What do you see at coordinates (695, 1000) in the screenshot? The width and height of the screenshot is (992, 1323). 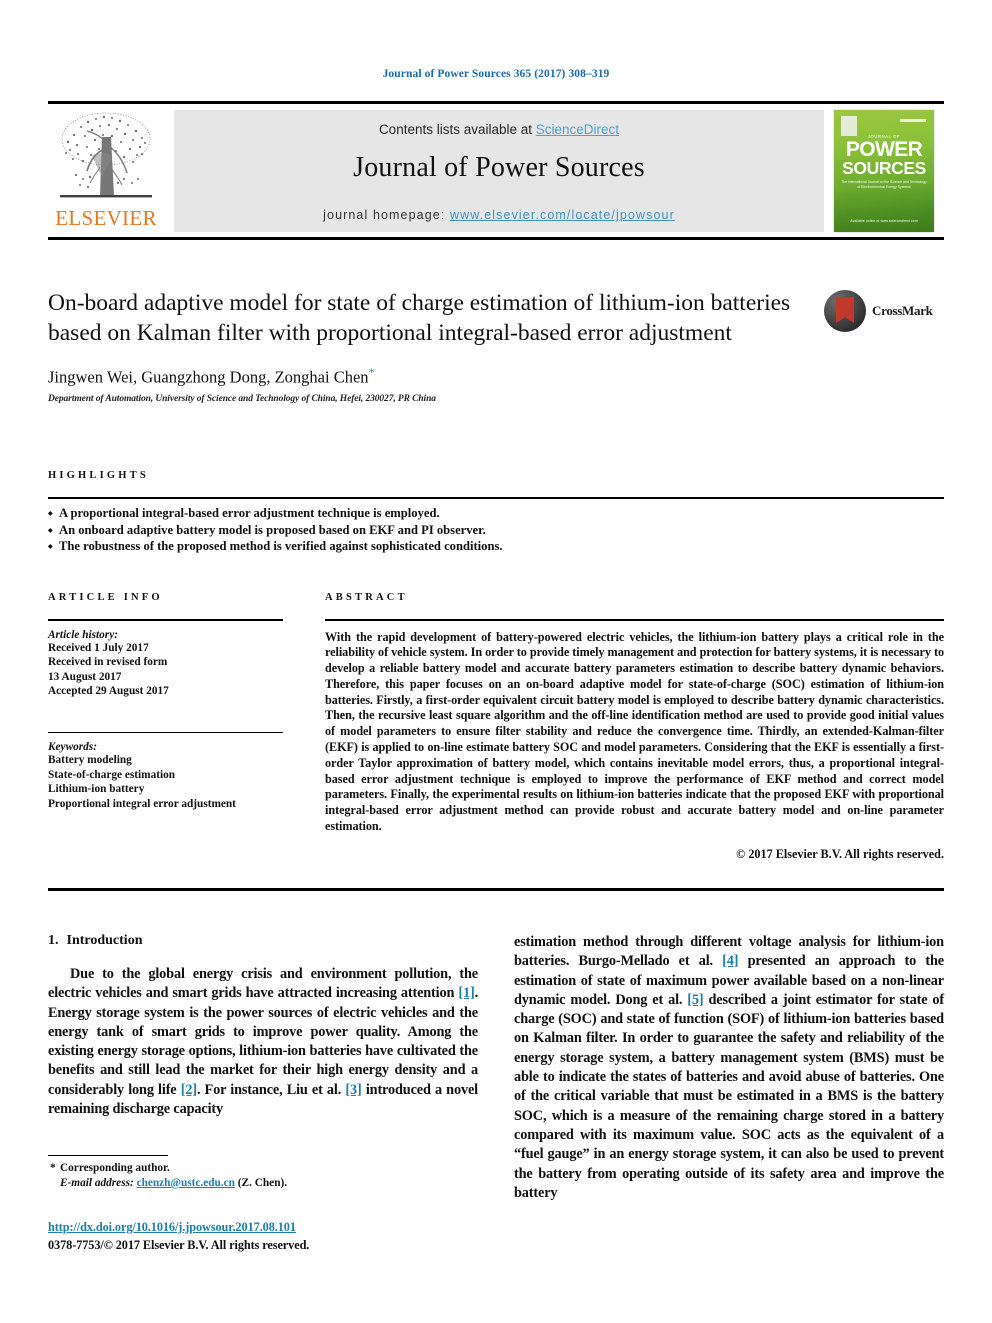 I see `citation-ref-5: [5]` at bounding box center [695, 1000].